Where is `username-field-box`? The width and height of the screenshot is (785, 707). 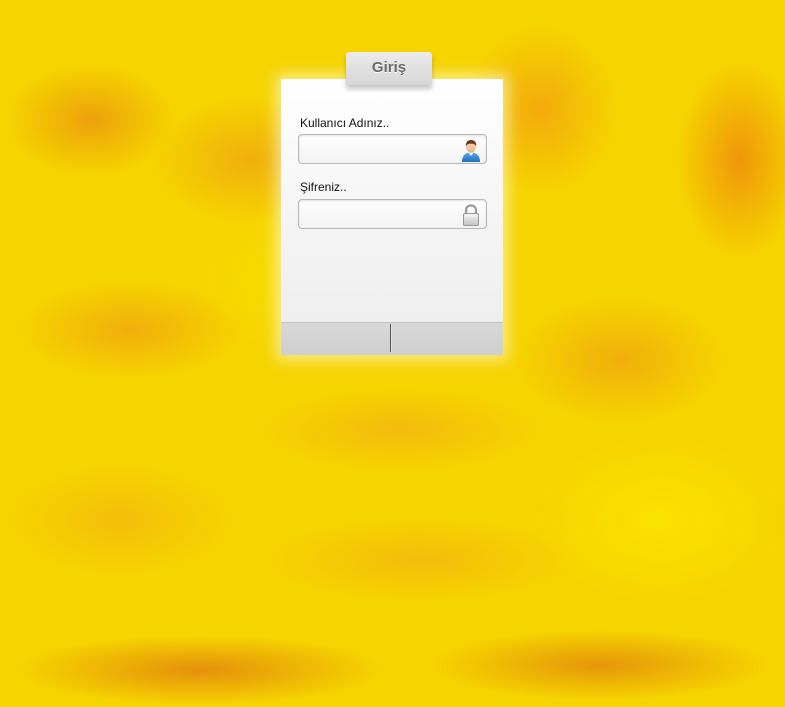
username-field-box is located at coordinates (392, 149).